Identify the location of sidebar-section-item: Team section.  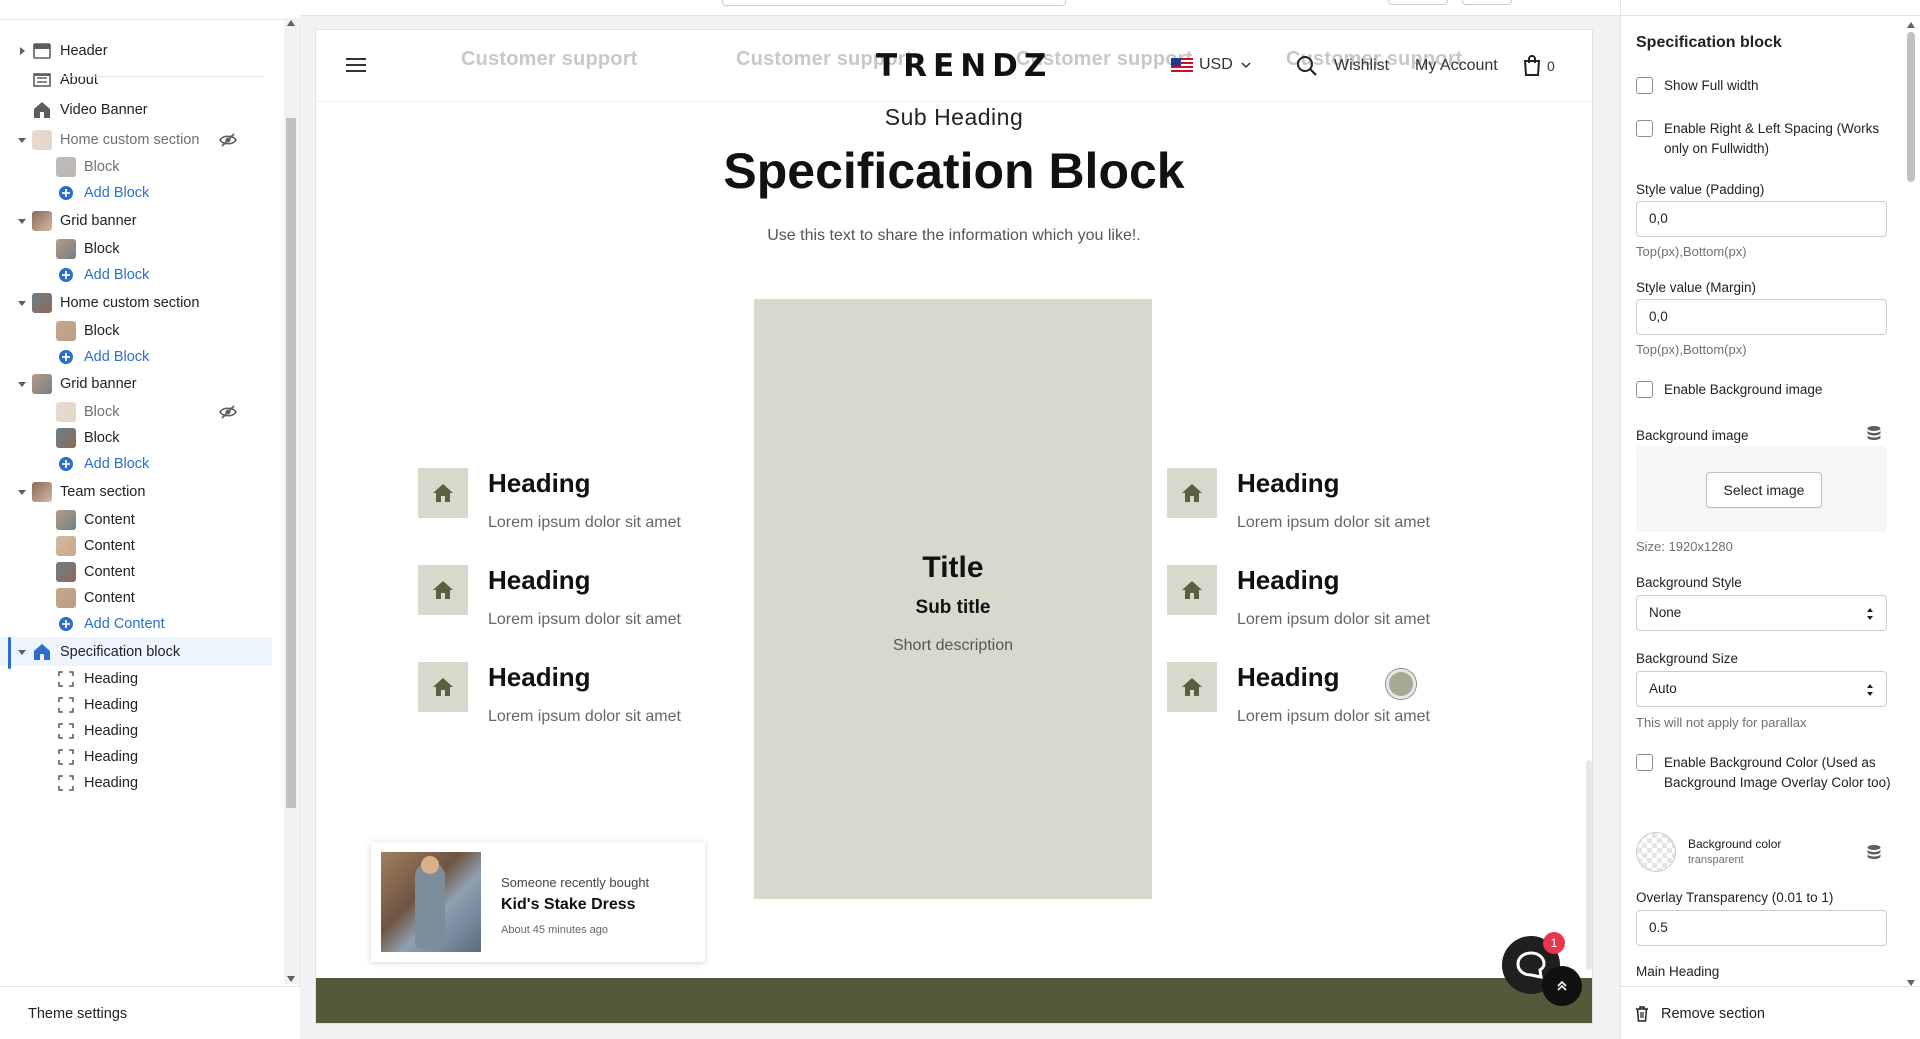
(136, 492).